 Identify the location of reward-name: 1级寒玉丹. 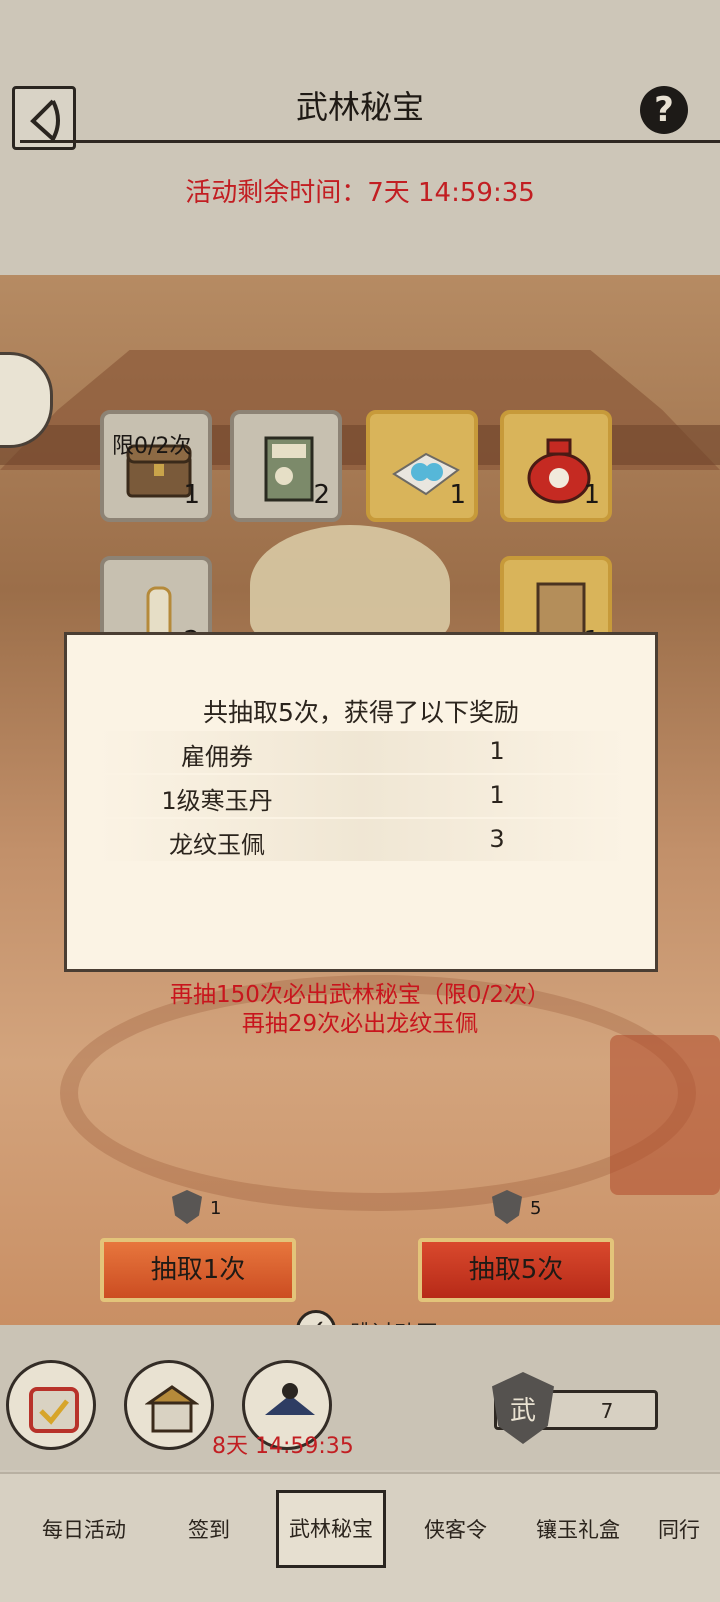
(217, 801).